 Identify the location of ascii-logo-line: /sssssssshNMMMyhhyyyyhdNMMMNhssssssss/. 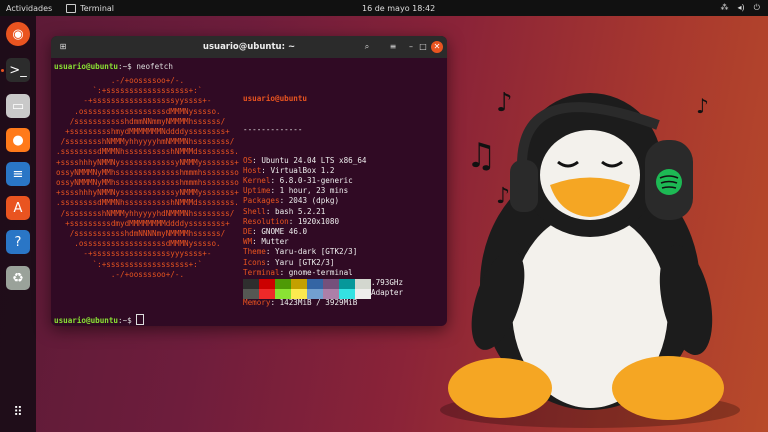
(145, 213).